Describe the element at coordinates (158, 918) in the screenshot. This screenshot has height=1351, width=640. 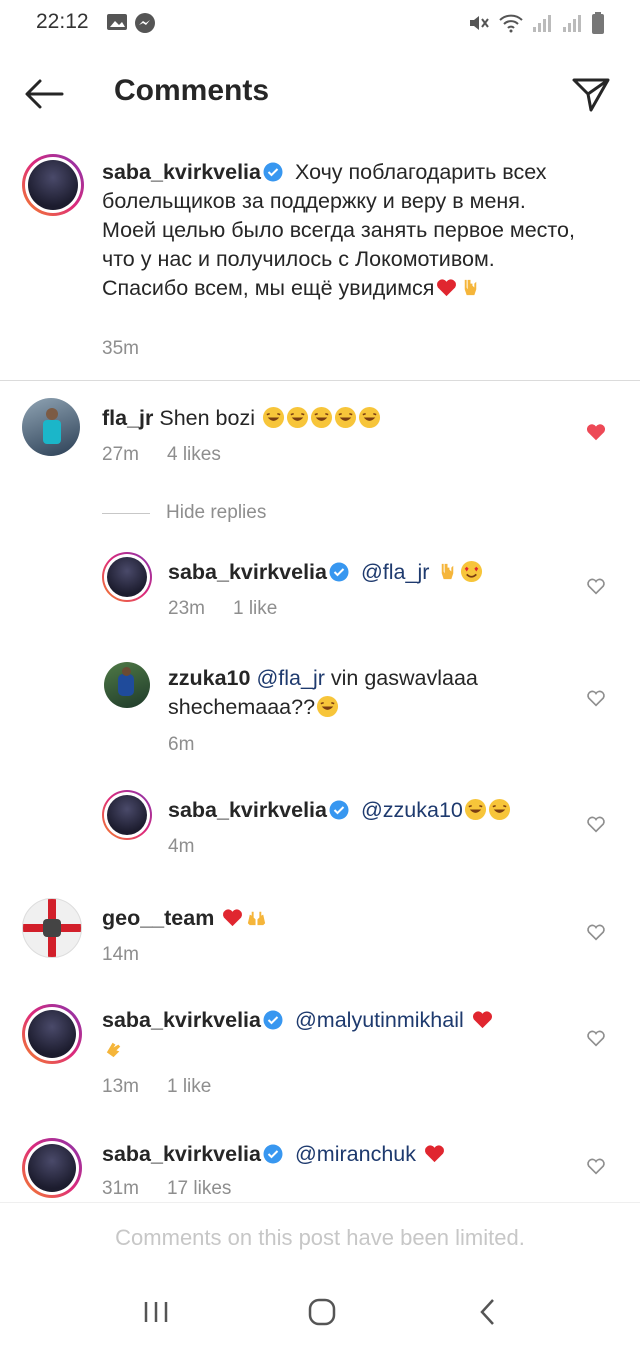
I see `username: geo__team` at that location.